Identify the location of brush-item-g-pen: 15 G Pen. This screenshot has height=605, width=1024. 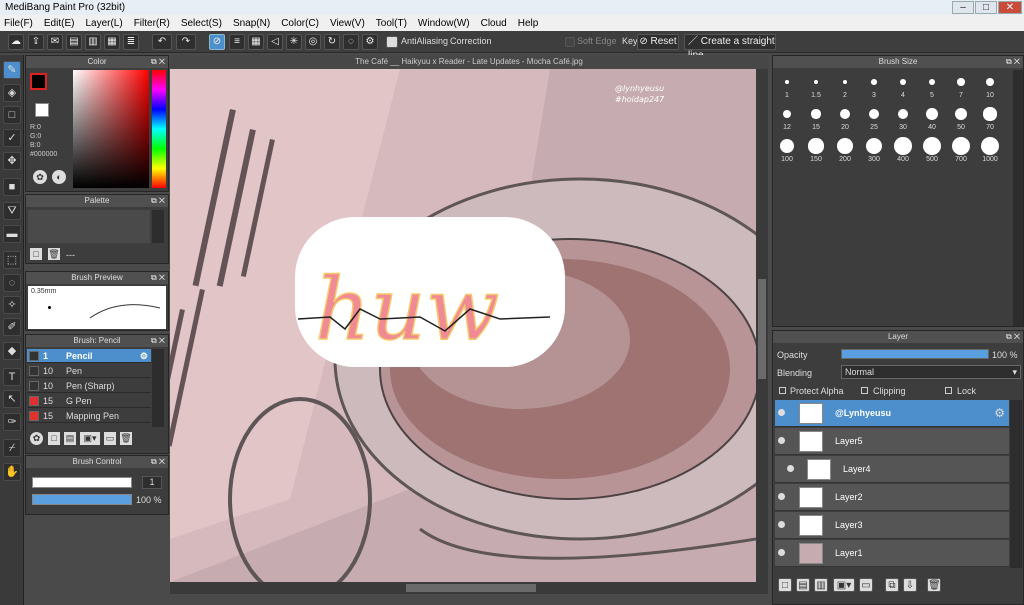
(89, 401).